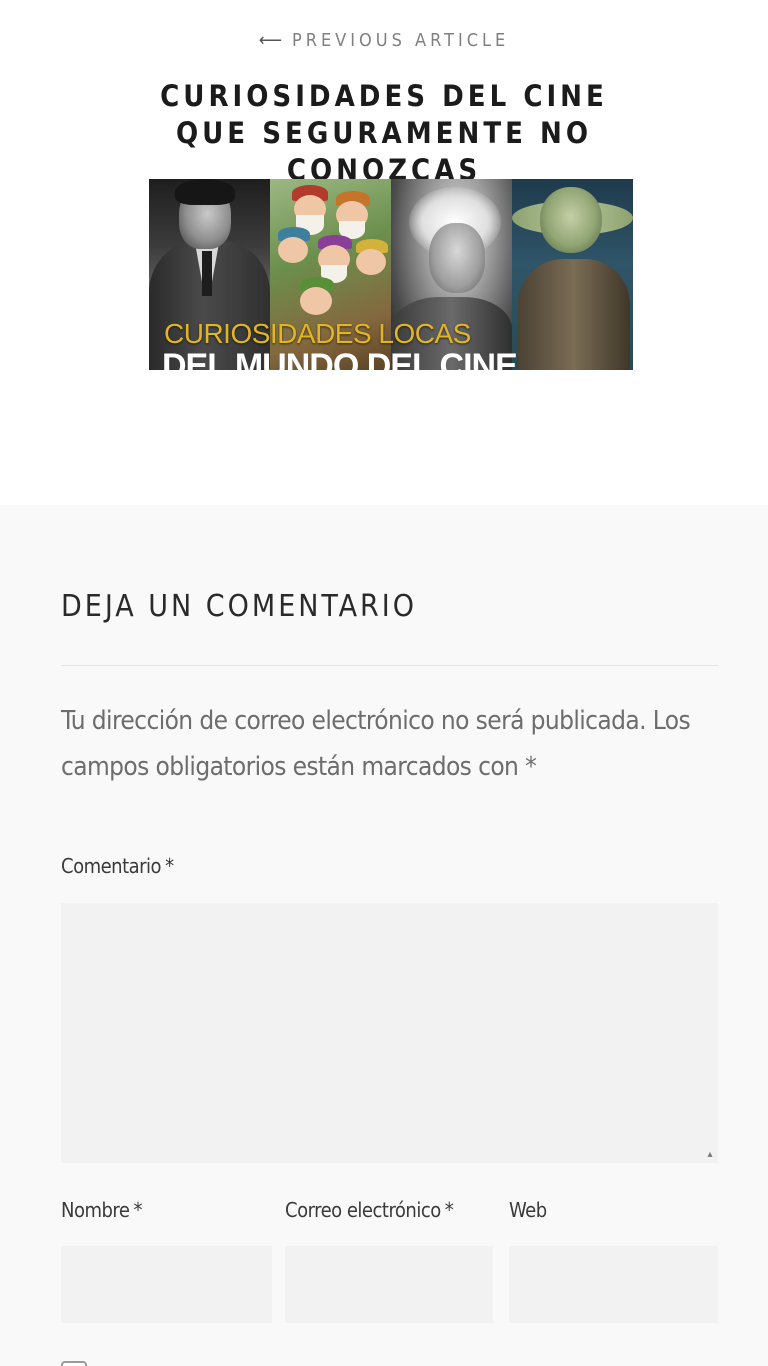 The width and height of the screenshot is (768, 1366). I want to click on comment-label-text: Comentario, so click(111, 866).